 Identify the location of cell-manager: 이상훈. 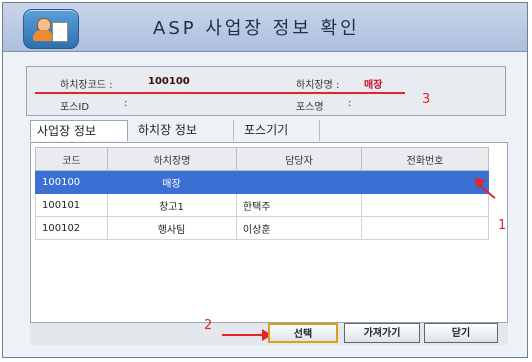
(299, 228).